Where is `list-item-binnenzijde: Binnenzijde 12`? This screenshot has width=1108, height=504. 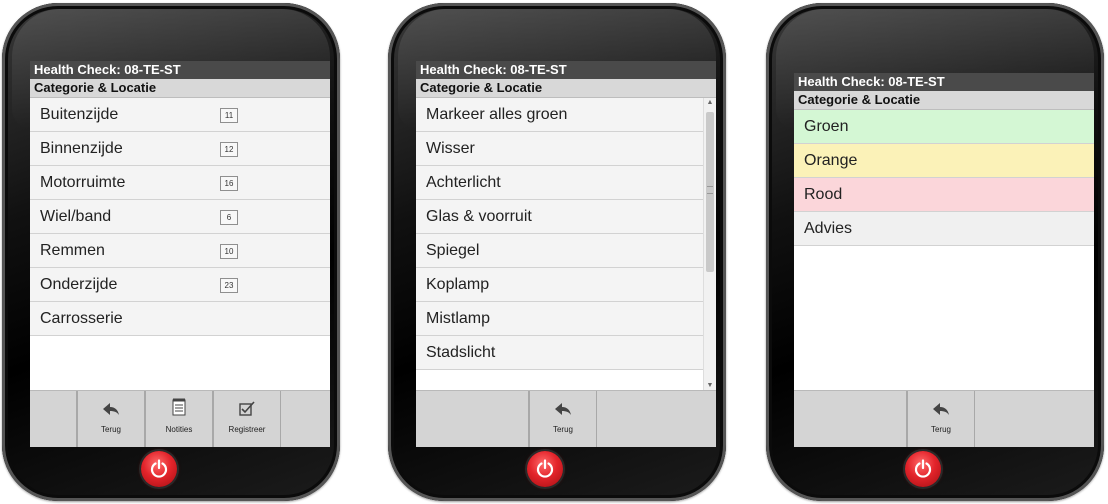
list-item-binnenzijde: Binnenzijde 12 is located at coordinates (180, 149).